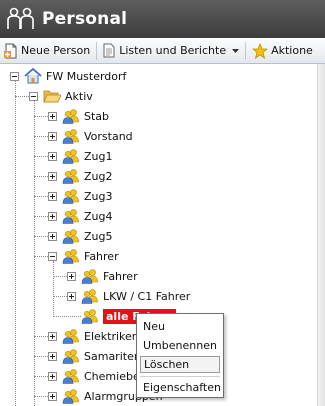 Image resolution: width=325 pixels, height=406 pixels. I want to click on tree-node-group: Elektriker, so click(92, 336).